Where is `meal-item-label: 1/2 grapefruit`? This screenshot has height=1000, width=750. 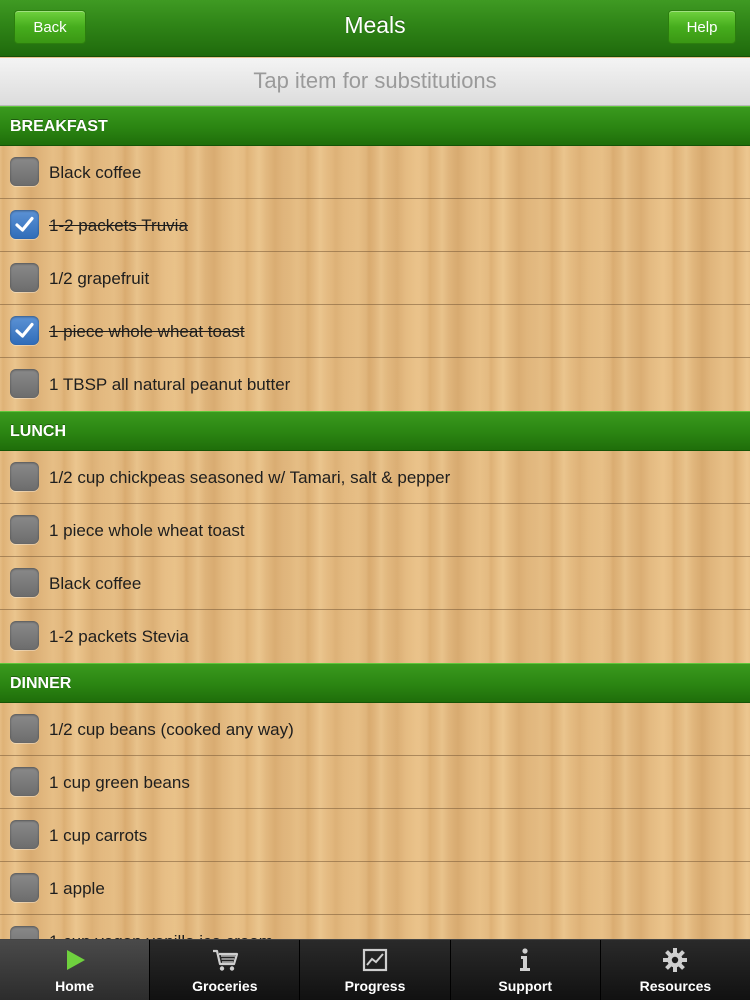
meal-item-label: 1/2 grapefruit is located at coordinates (99, 278).